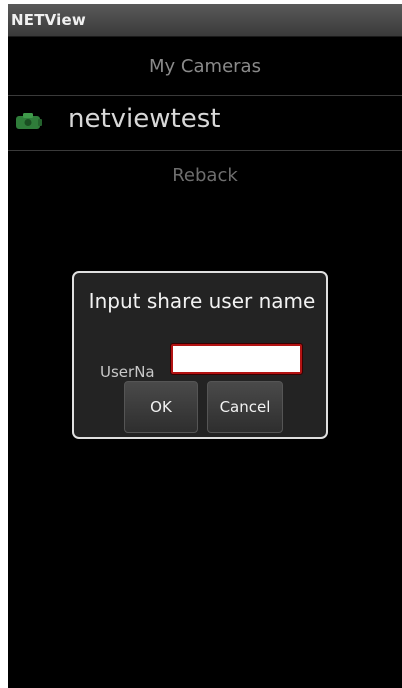  I want to click on camera-list-item: netviewtest, so click(205, 123).